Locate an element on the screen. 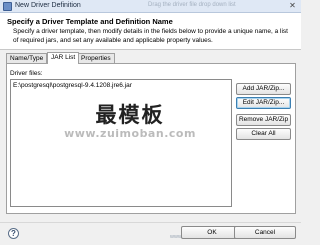 Image resolution: width=320 pixels, height=245 pixels. cancel-button: Cancel is located at coordinates (265, 232).